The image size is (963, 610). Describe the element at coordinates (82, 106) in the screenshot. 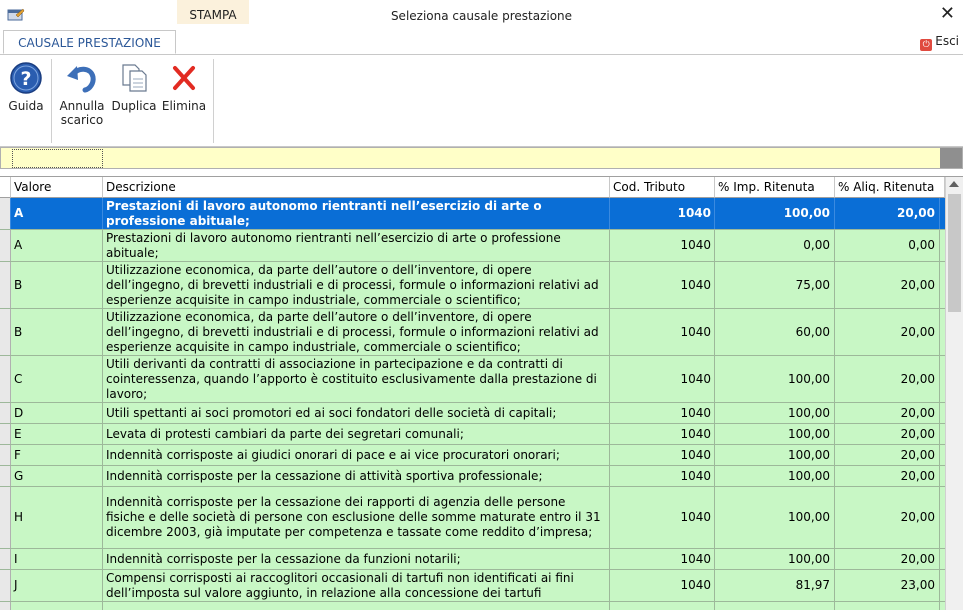

I see `annulla-label: Annulla` at that location.